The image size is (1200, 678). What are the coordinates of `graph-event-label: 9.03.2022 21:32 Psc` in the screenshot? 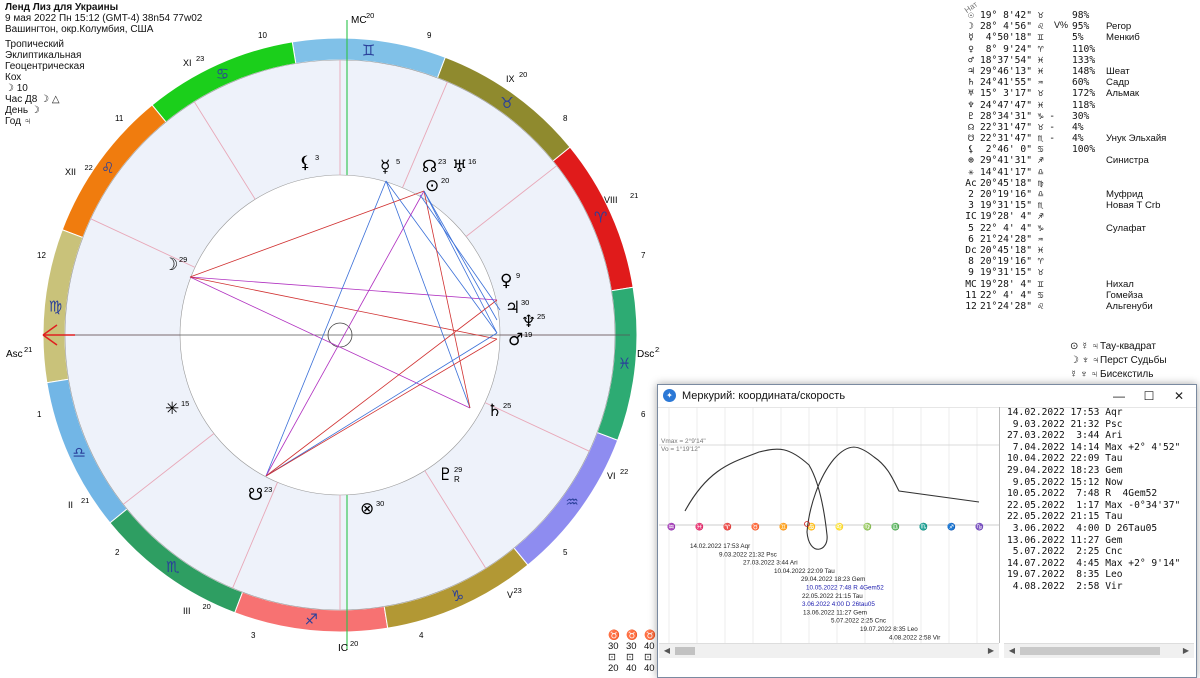 It's located at (748, 554).